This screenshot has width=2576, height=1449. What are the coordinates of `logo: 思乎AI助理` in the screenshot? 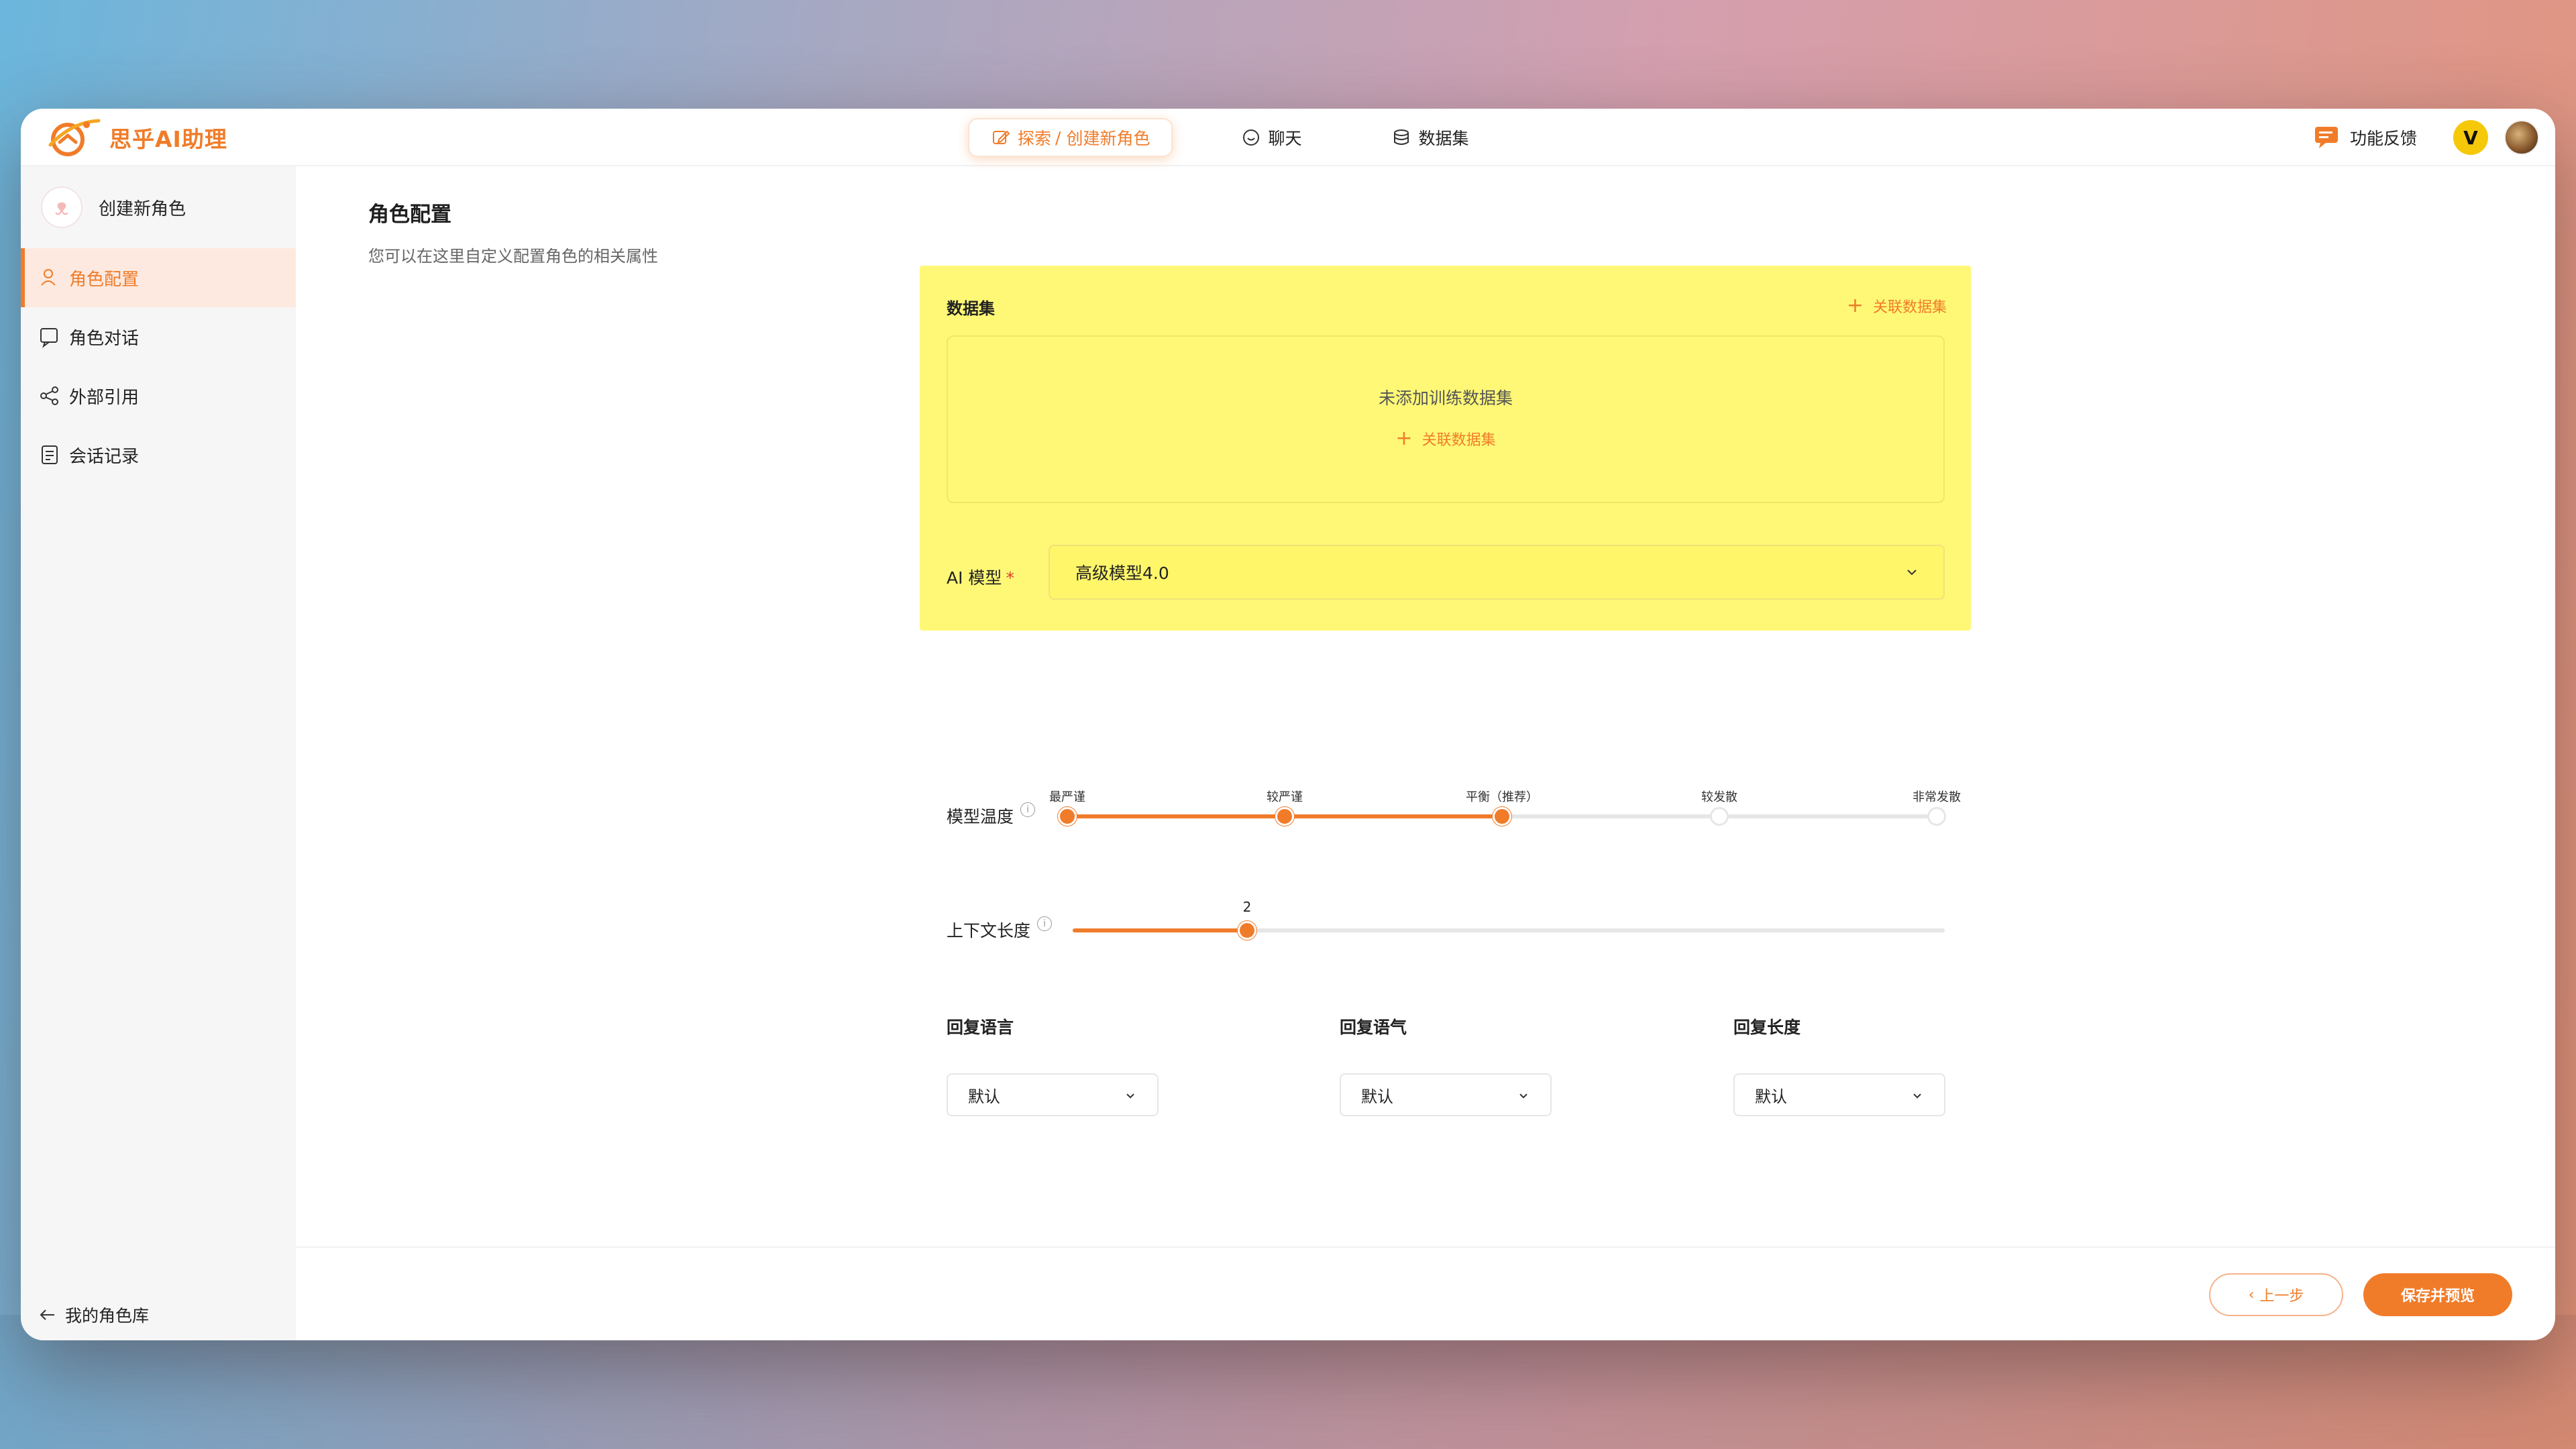 It's located at (136, 137).